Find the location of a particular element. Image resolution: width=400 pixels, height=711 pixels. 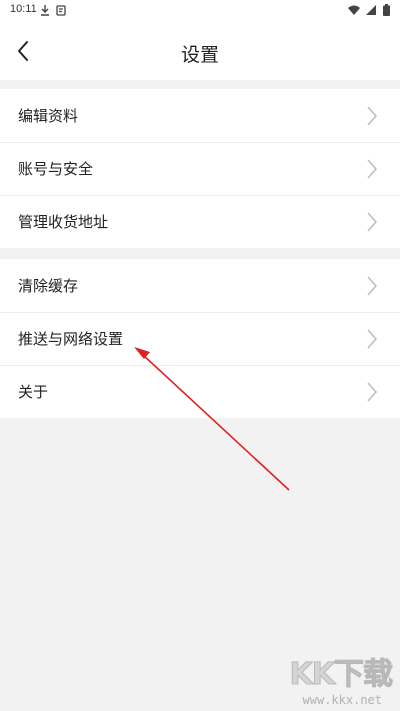

page-title: 设置 is located at coordinates (199, 55).